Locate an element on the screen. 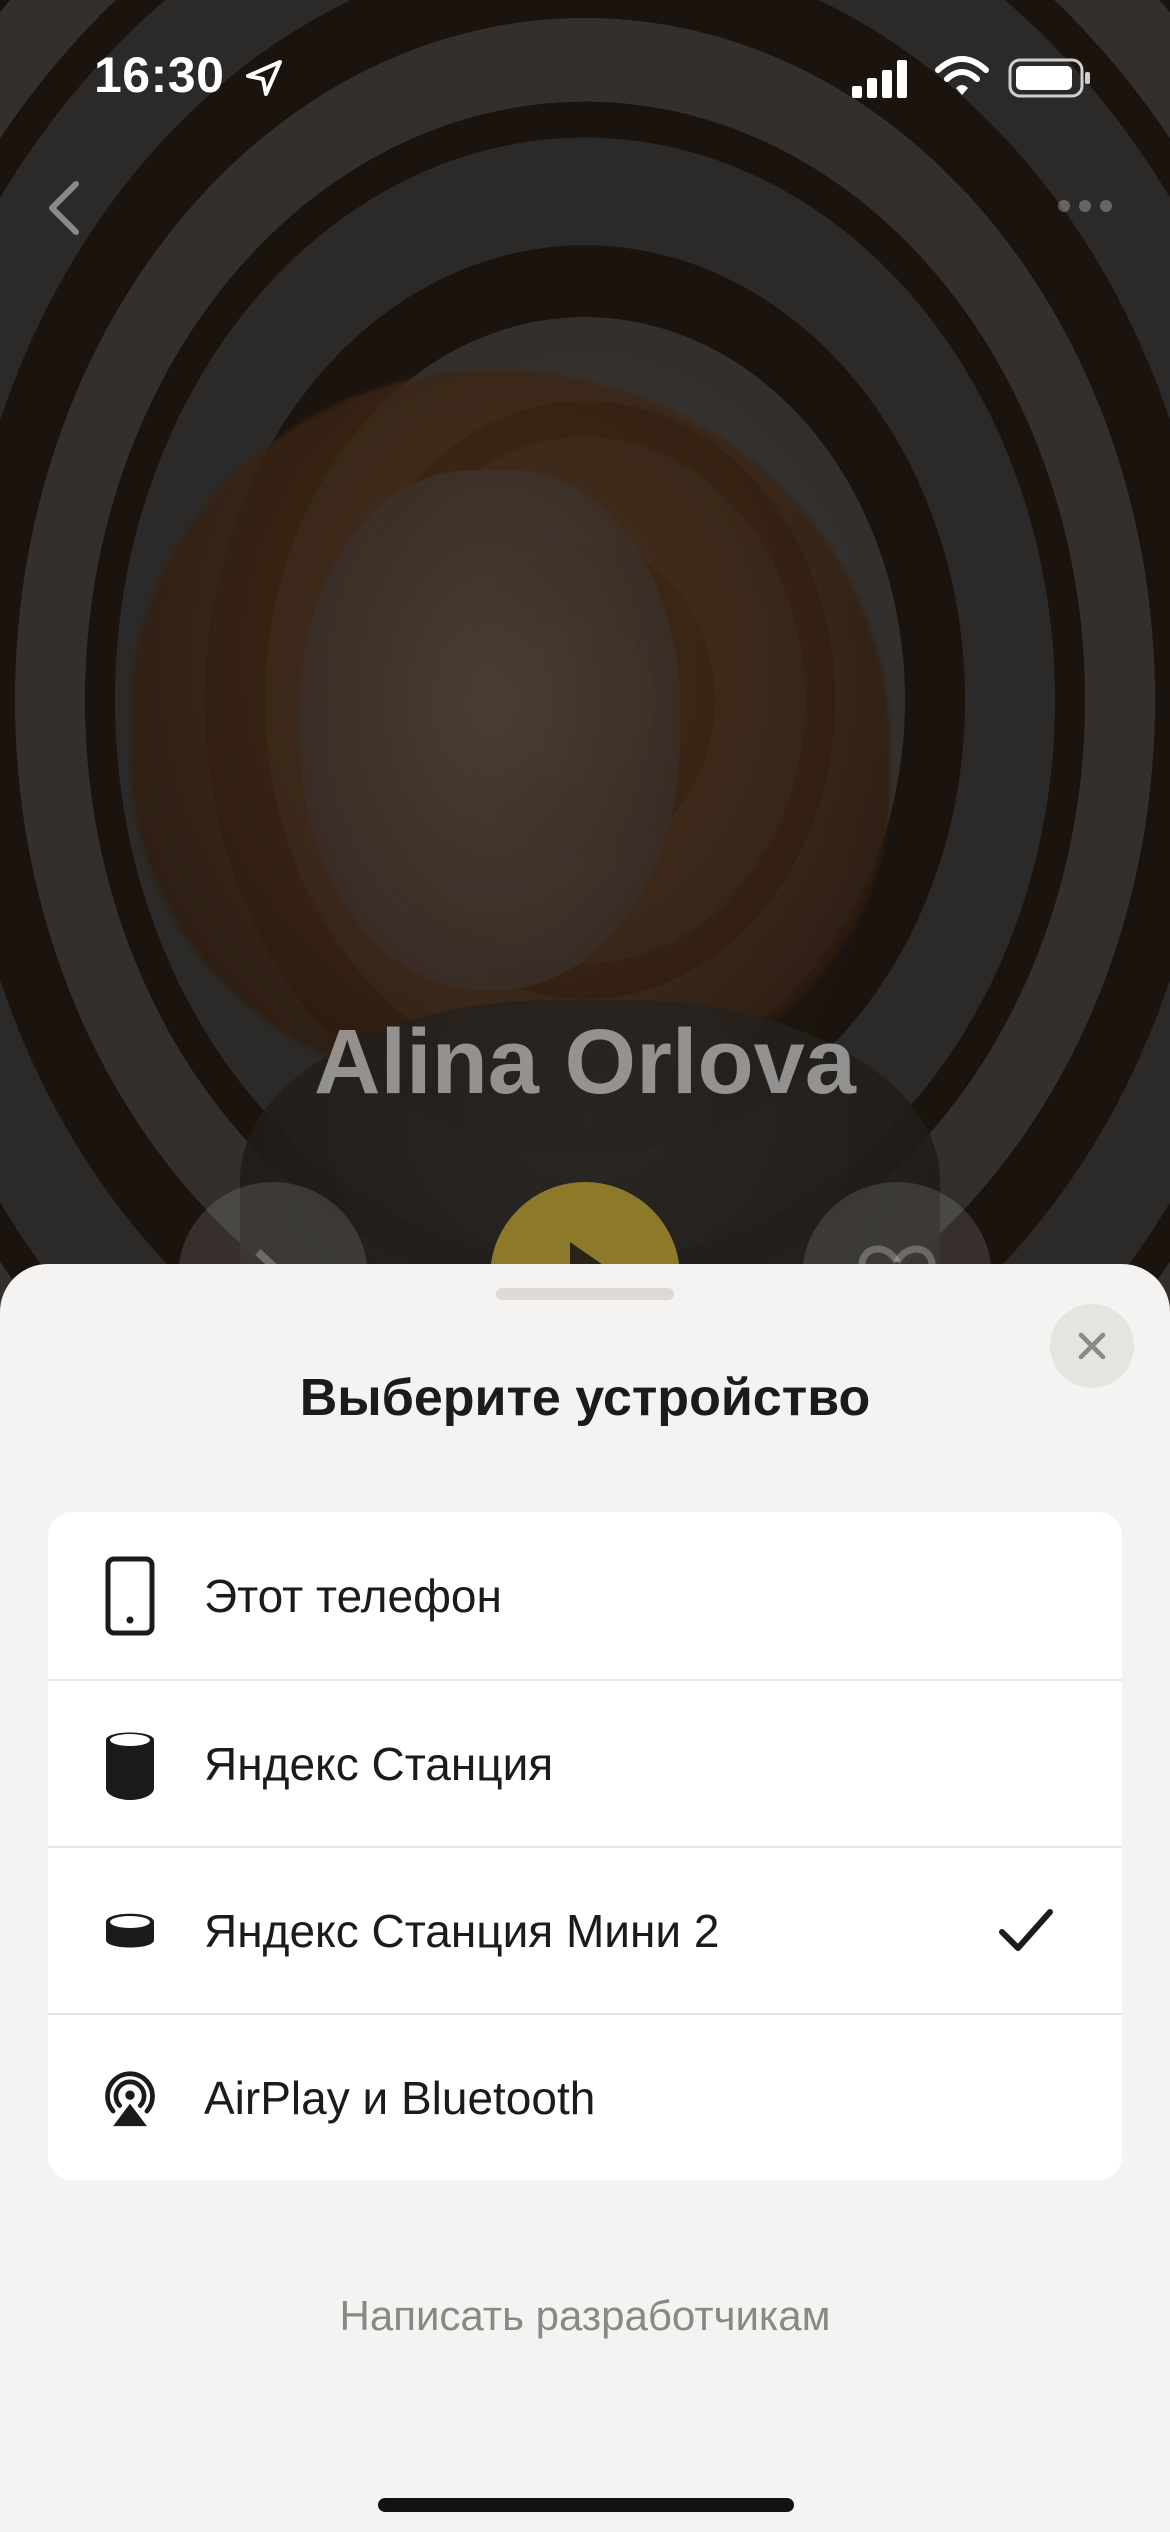  home-indicator is located at coordinates (586, 2505).